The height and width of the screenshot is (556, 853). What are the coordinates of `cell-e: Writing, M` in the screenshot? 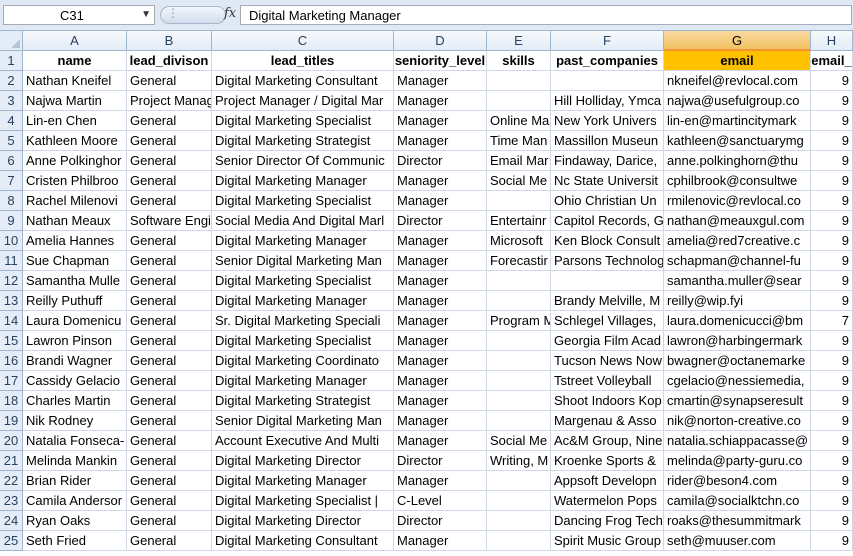 It's located at (519, 461).